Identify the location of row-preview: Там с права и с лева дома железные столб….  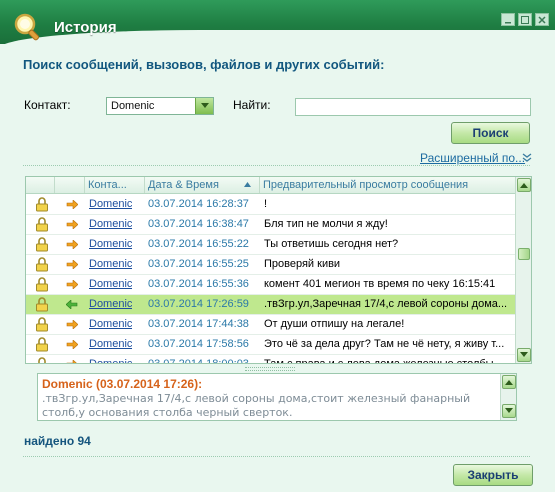
(383, 361).